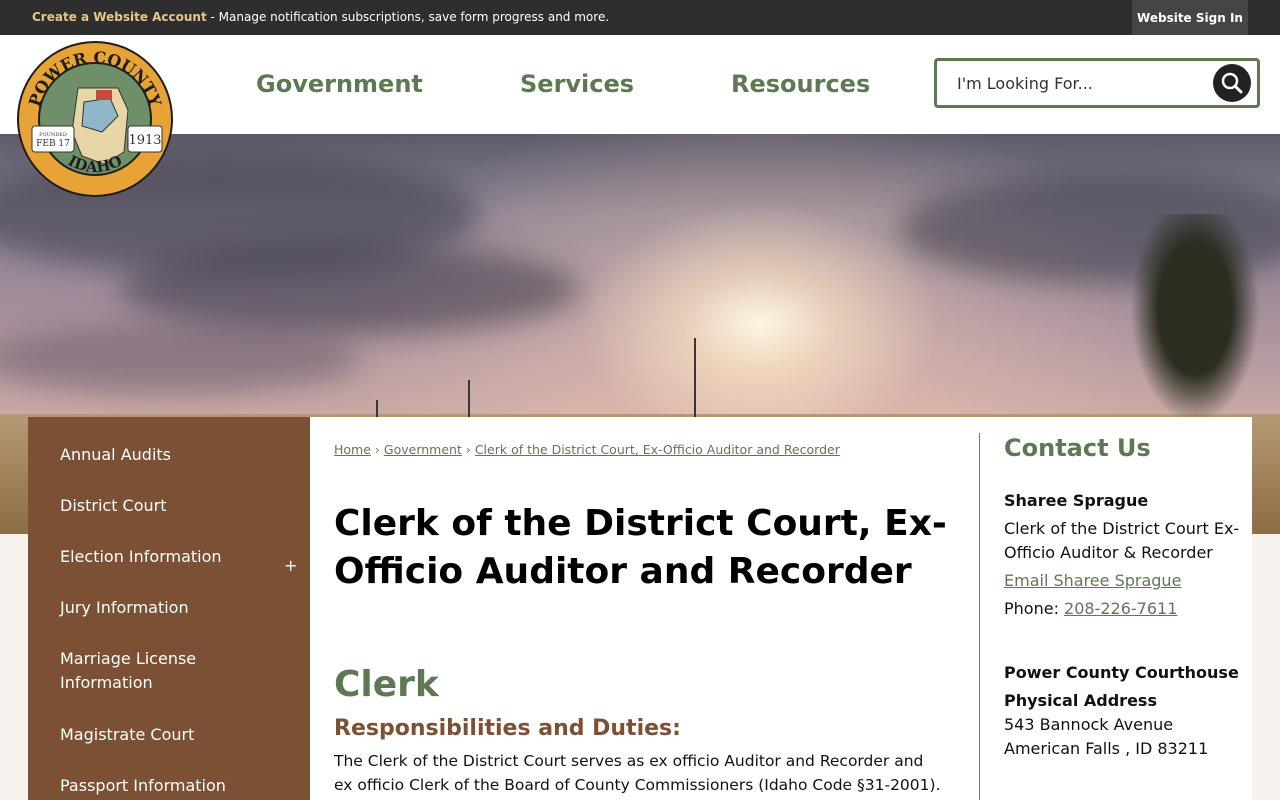 Image resolution: width=1280 pixels, height=800 pixels. I want to click on expand-election-information-icon: +, so click(290, 565).